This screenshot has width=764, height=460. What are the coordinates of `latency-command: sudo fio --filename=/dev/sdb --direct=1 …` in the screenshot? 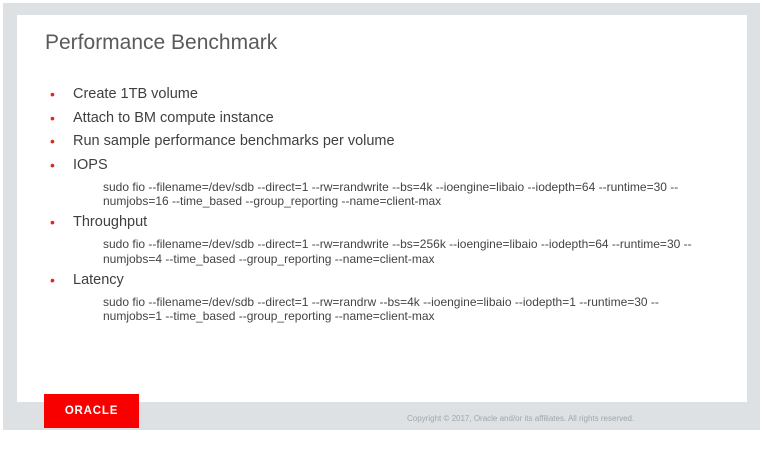 It's located at (381, 309).